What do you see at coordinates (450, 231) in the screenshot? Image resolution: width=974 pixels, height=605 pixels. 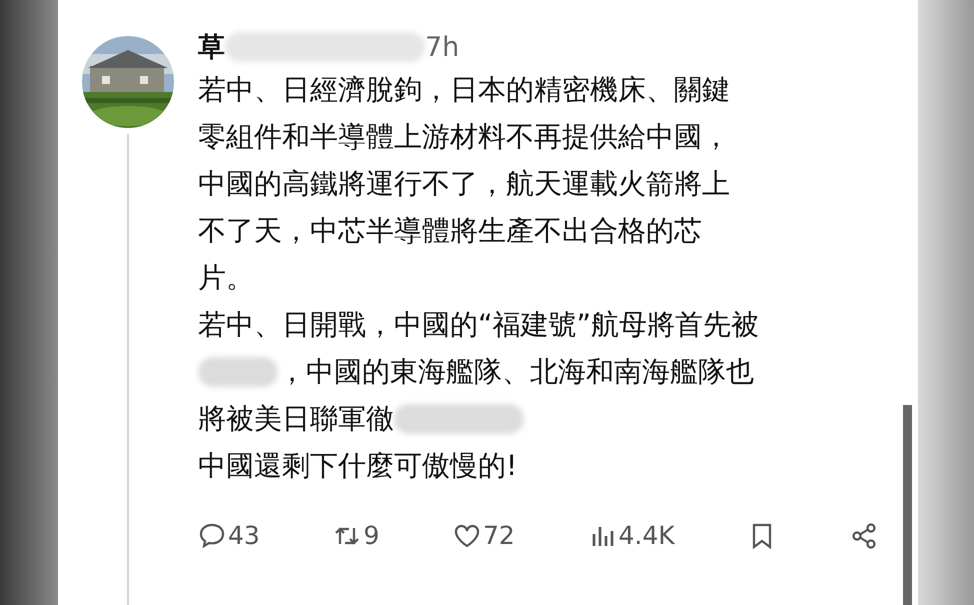 I see `post-text-line: 不了天，中芯半導體將生產不出合格的芯` at bounding box center [450, 231].